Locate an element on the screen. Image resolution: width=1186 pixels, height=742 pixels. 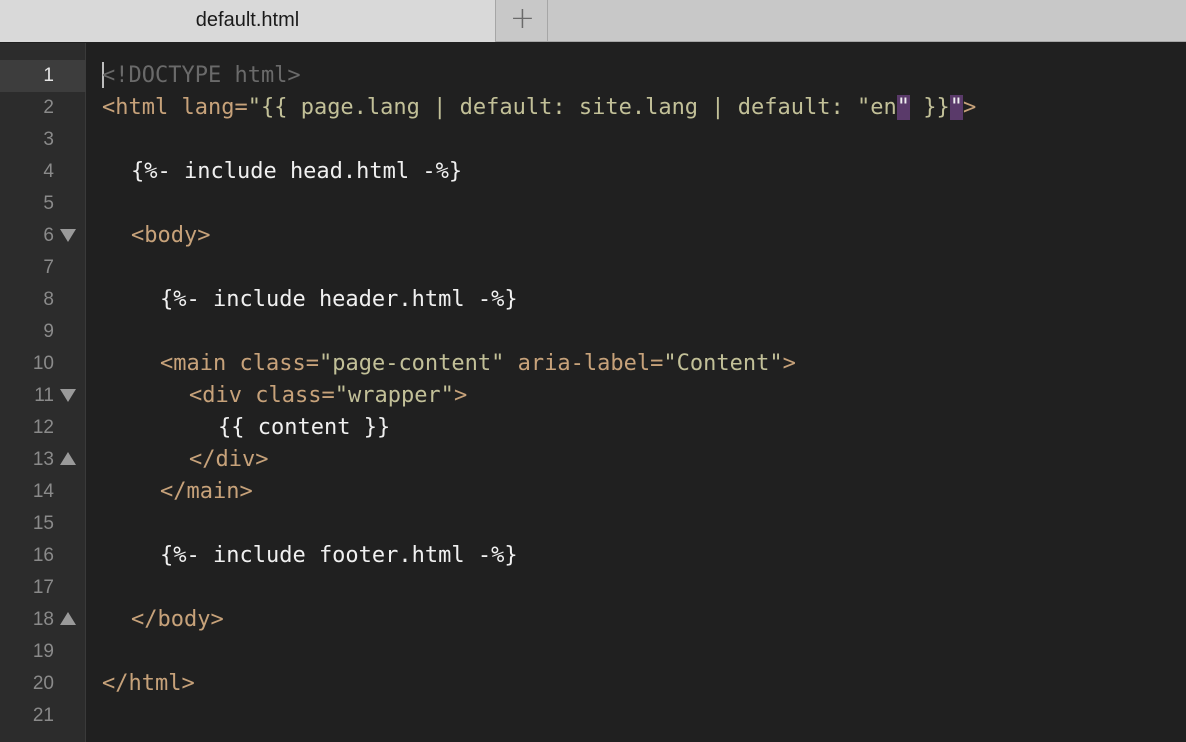
line-number: 16 is located at coordinates (43, 555).